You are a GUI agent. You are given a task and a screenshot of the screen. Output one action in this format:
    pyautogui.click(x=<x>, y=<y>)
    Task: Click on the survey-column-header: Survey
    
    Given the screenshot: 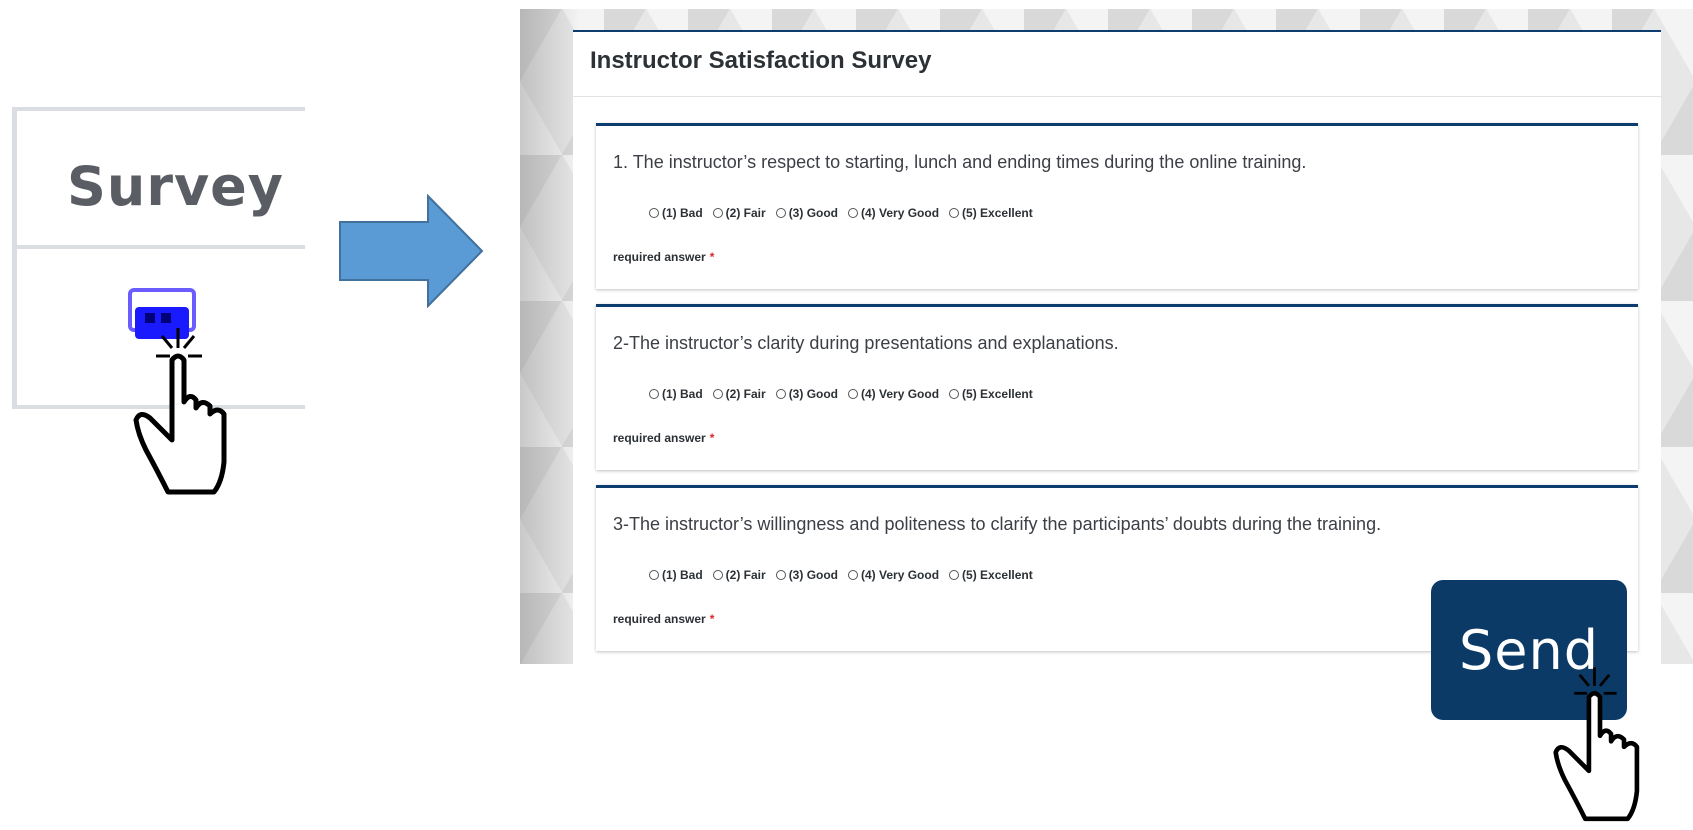 What is the action you would take?
    pyautogui.click(x=175, y=186)
    